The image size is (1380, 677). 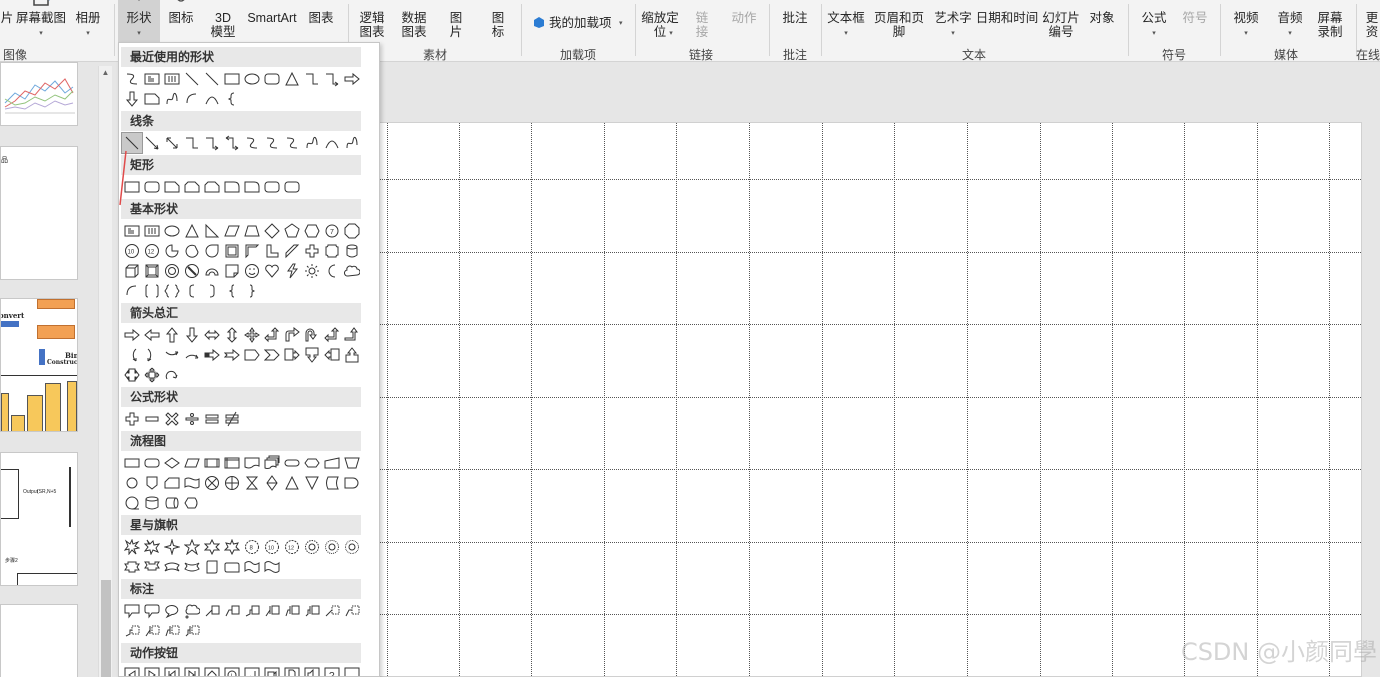 I want to click on shape-ab-help-icon: ?, so click(x=332, y=670).